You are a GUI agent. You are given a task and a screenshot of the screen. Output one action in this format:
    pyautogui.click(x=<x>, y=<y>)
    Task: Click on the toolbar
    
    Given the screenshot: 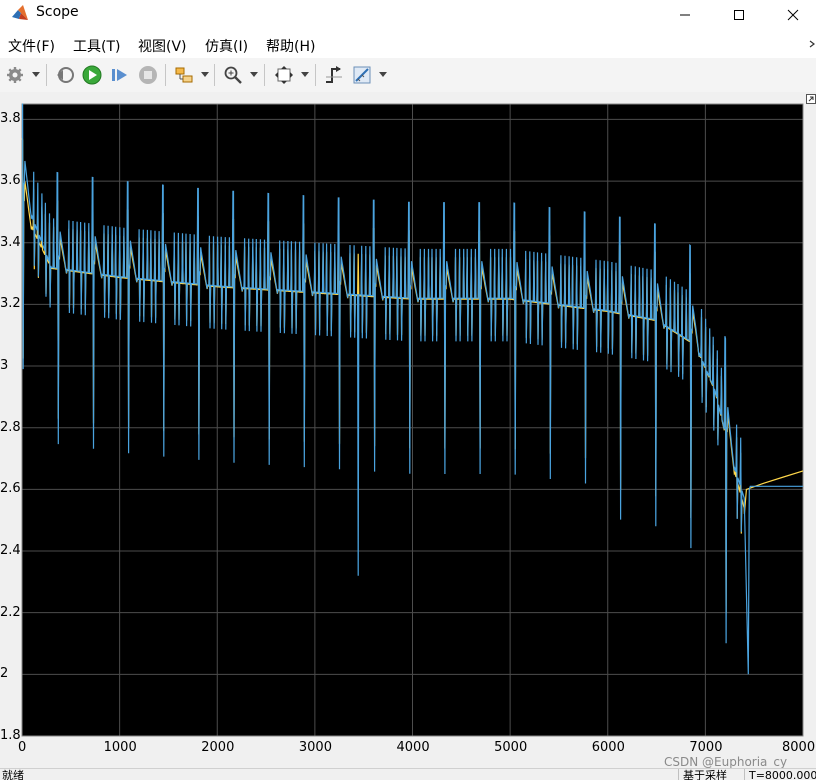 What is the action you would take?
    pyautogui.click(x=408, y=75)
    